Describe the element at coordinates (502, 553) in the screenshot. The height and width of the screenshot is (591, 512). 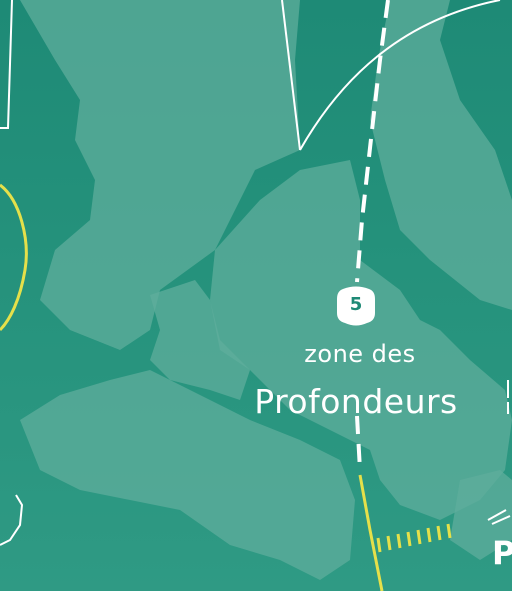
I see `edge-partial-label: P` at that location.